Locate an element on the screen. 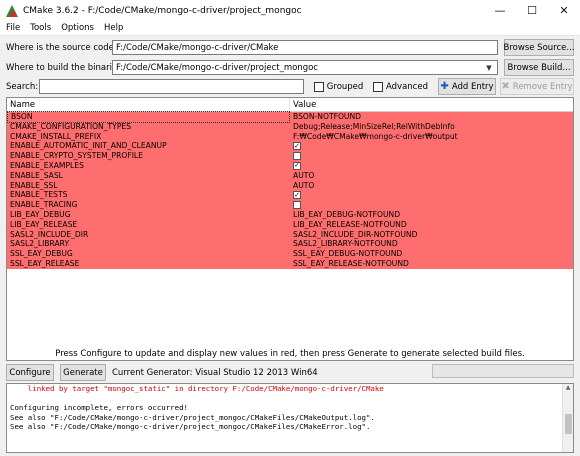 The width and height of the screenshot is (580, 456). table-row: BSON BSON-NOTFOUND is located at coordinates (290, 117).